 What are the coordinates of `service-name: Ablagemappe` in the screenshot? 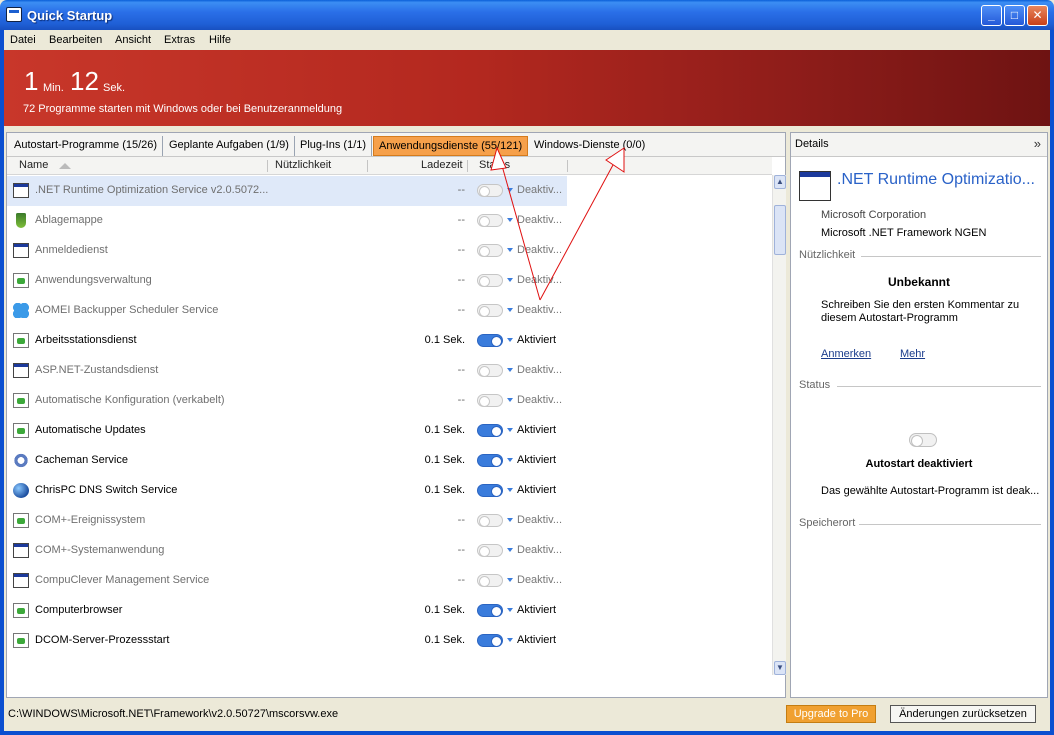 It's located at (69, 220).